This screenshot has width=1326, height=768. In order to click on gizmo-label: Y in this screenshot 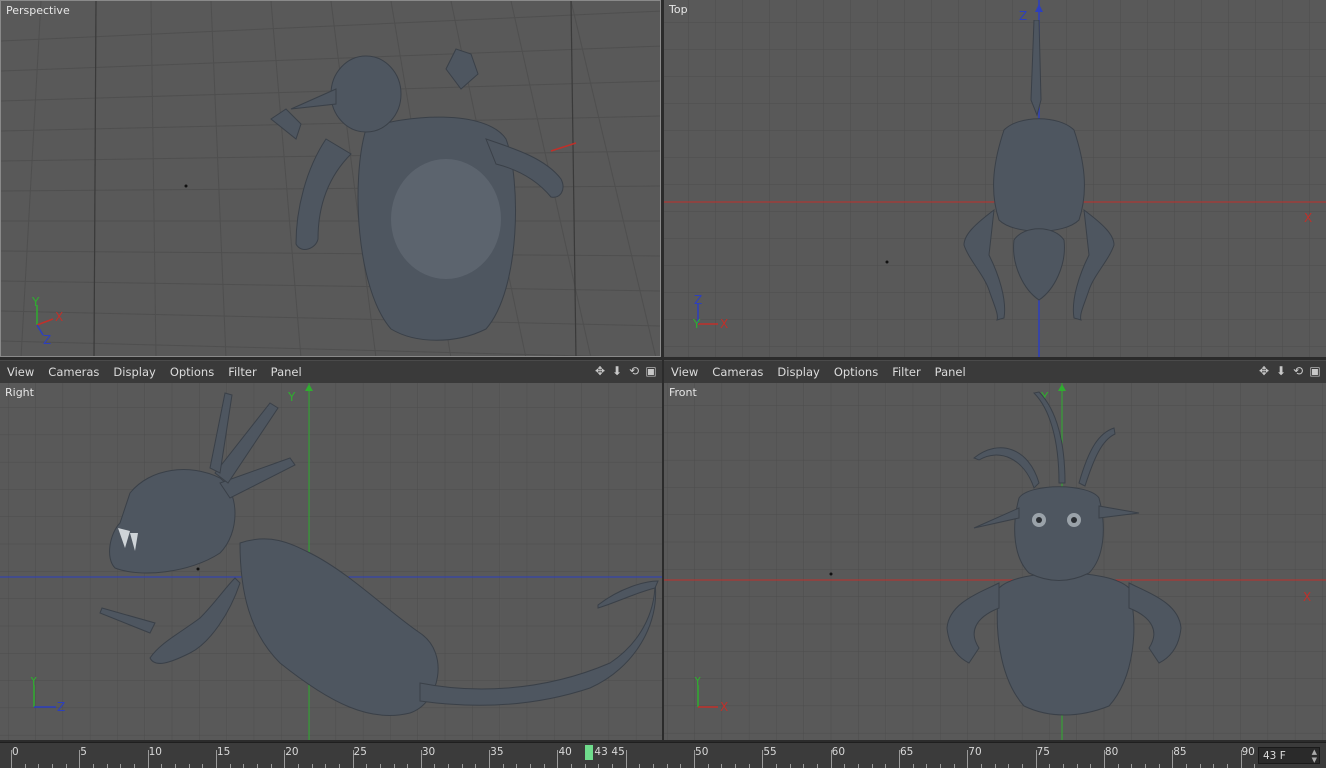, I will do `click(35, 303)`.